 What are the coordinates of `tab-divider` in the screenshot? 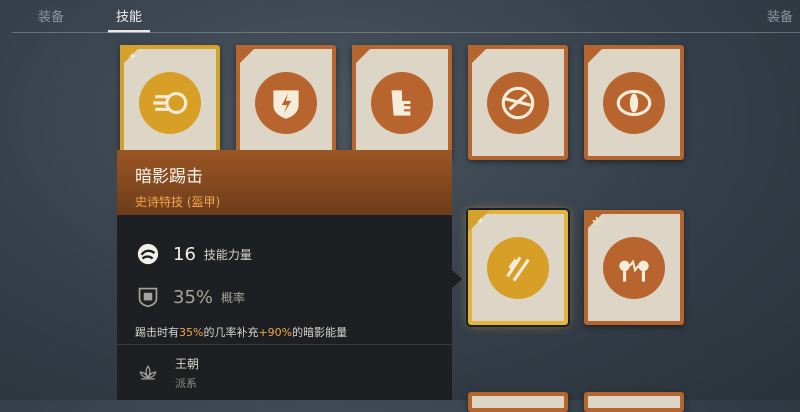 It's located at (406, 32).